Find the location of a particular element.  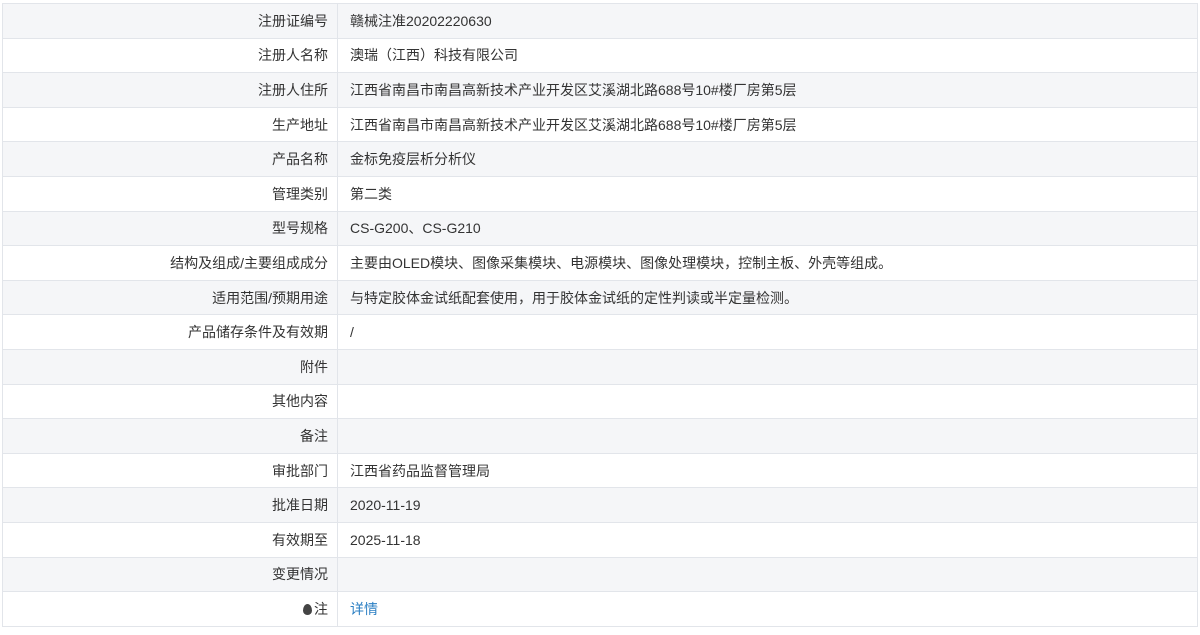

row-label-management-category: 管理类别 is located at coordinates (170, 193).